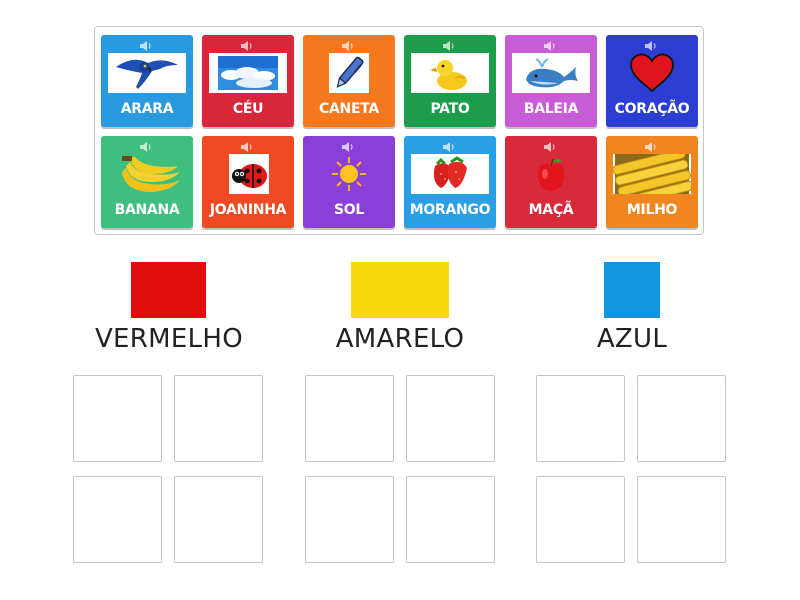  I want to click on blue-swatch, so click(632, 290).